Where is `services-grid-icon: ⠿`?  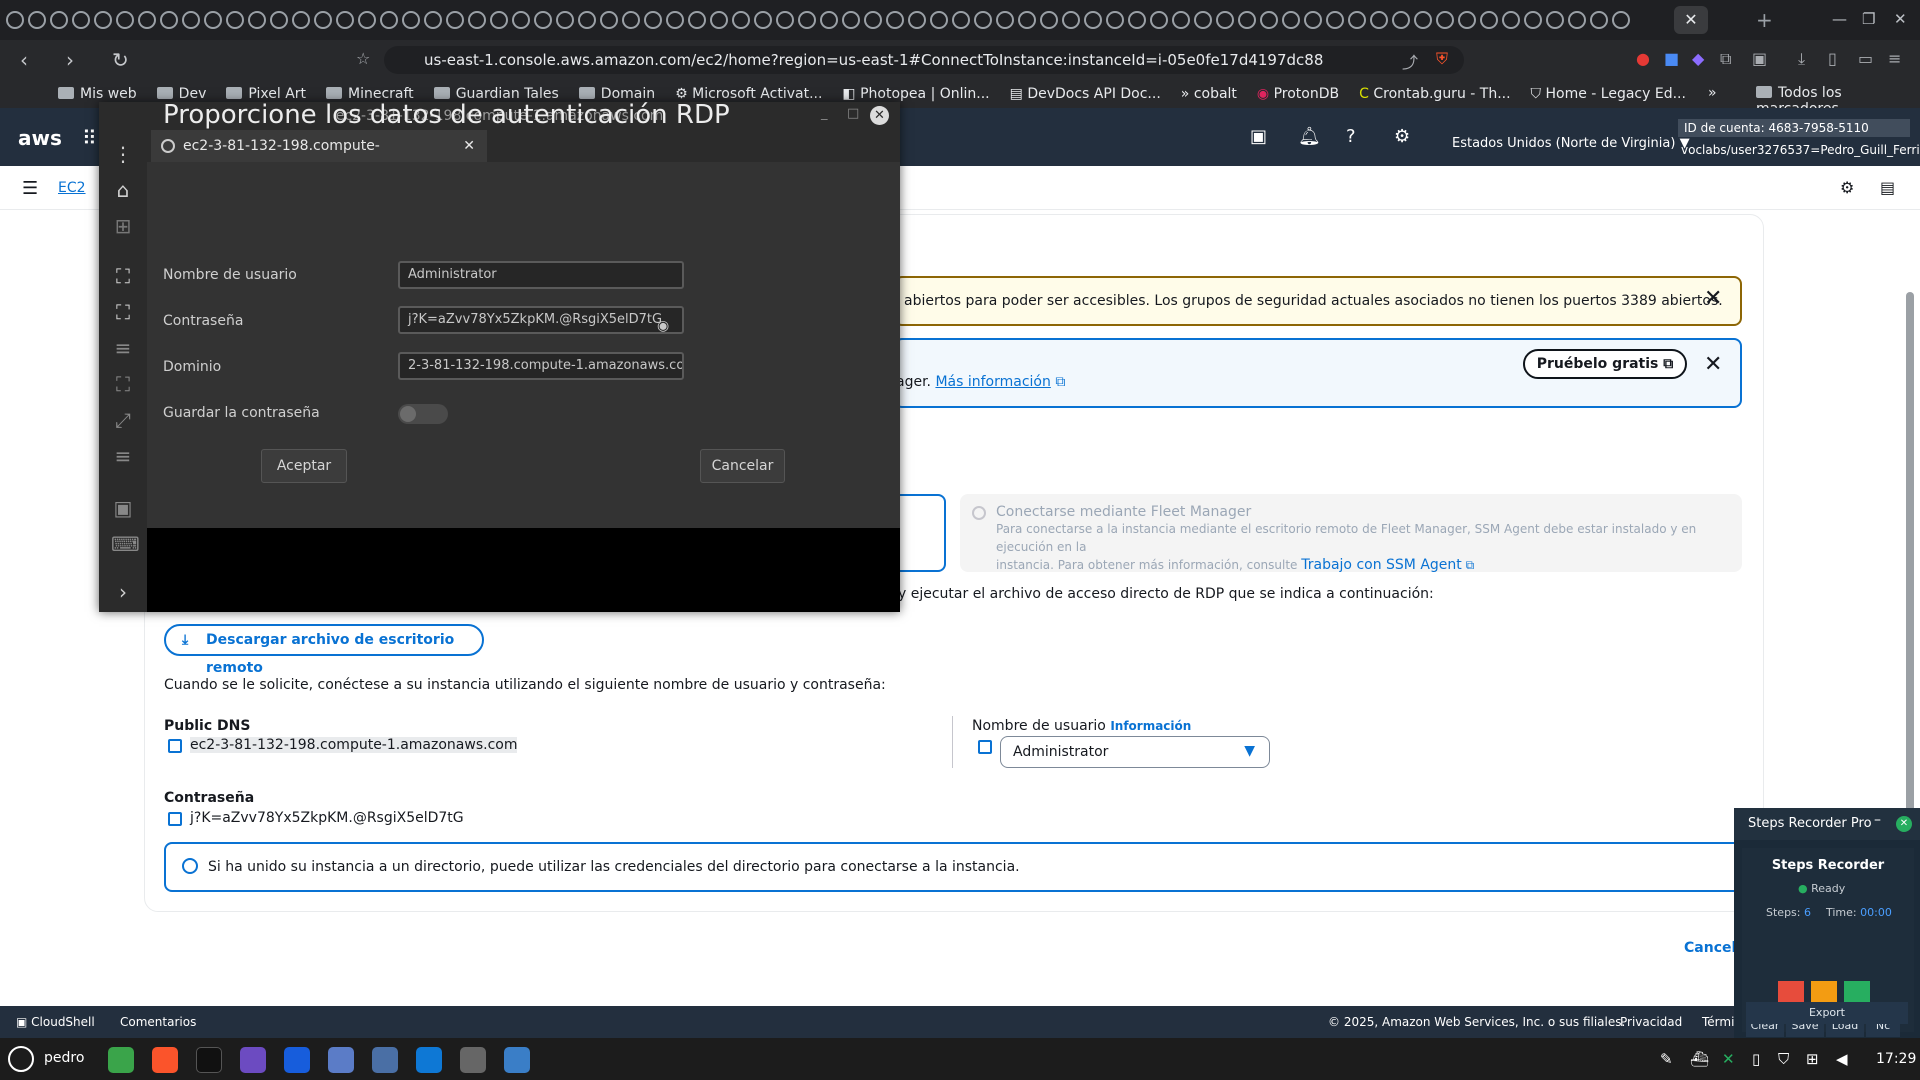 services-grid-icon: ⠿ is located at coordinates (89, 138).